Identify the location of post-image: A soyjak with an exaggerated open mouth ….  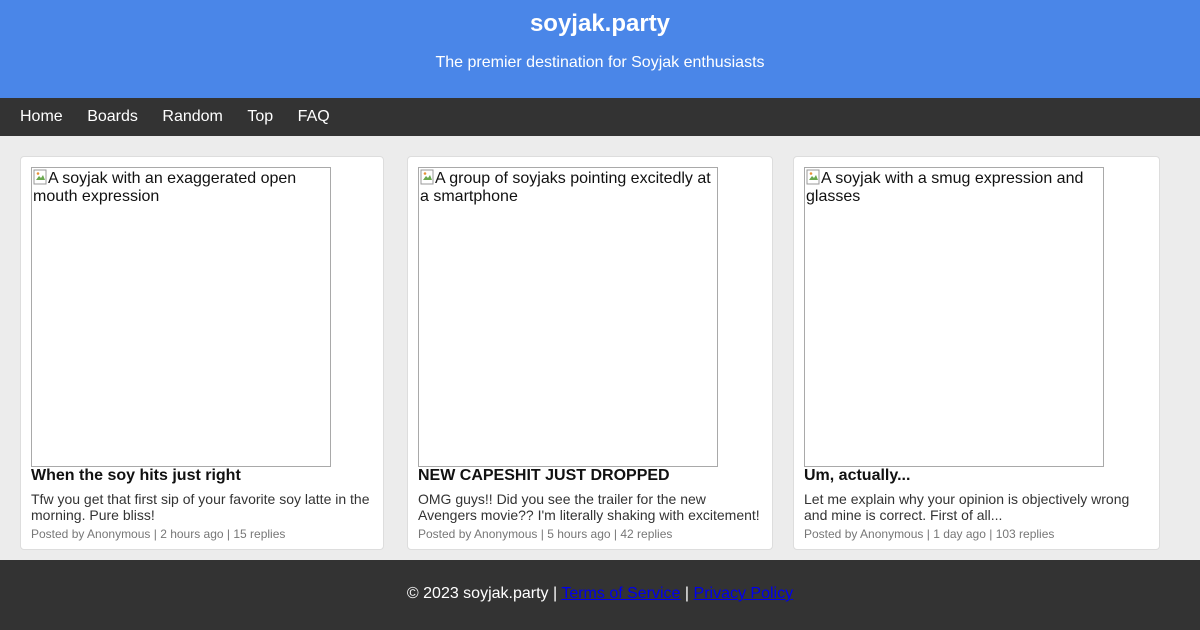
(181, 317).